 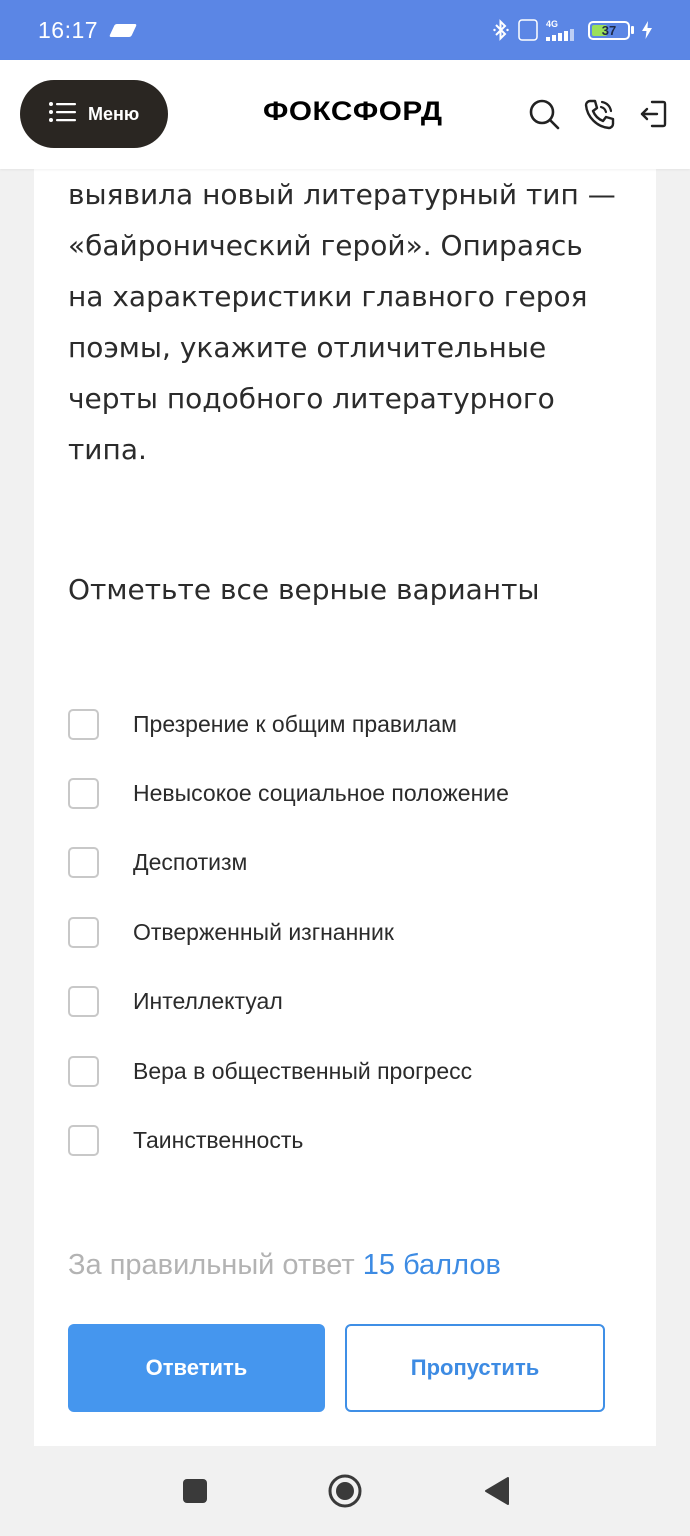 I want to click on answer-button: Ответить, so click(x=196, y=1368).